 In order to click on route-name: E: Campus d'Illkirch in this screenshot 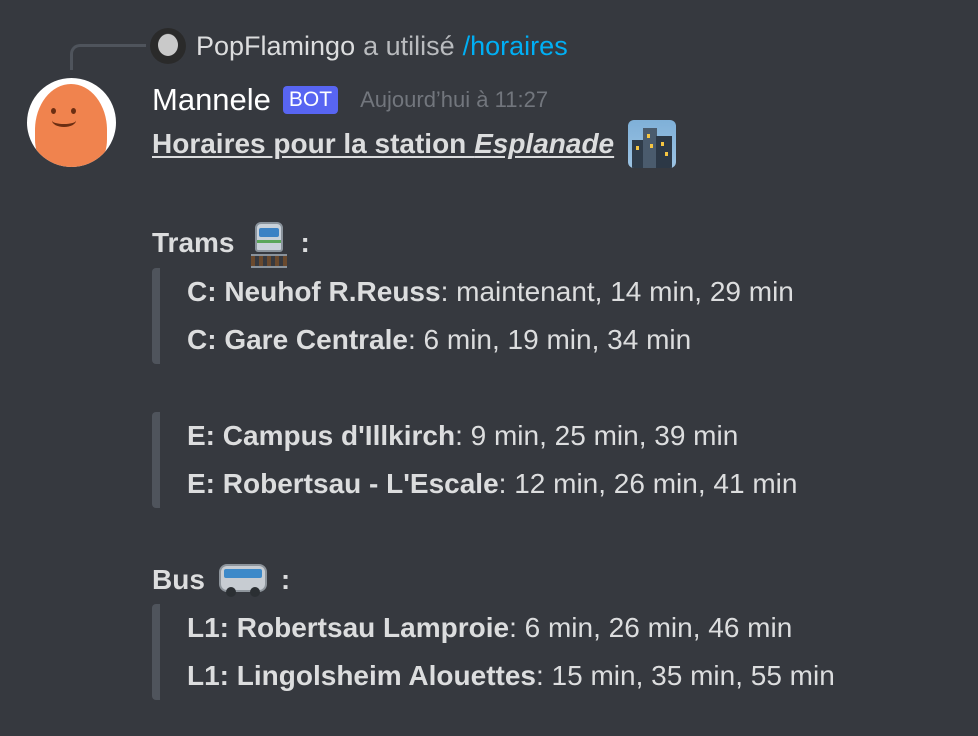, I will do `click(321, 435)`.